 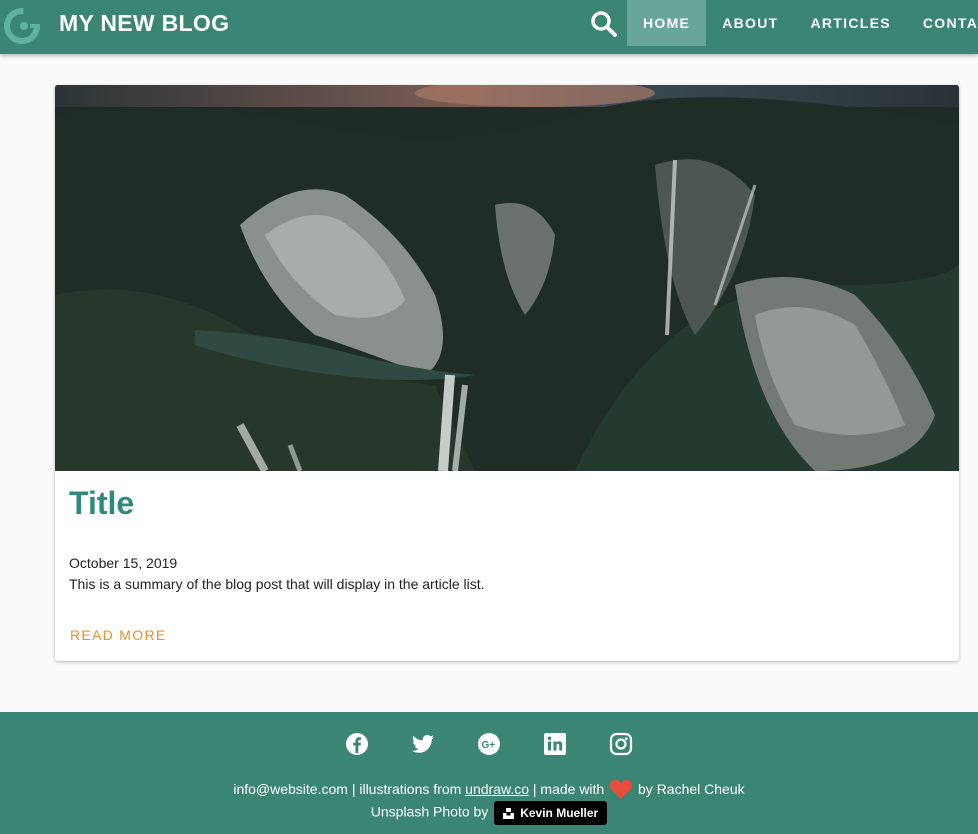 I want to click on svg-text: G+, so click(x=489, y=745).